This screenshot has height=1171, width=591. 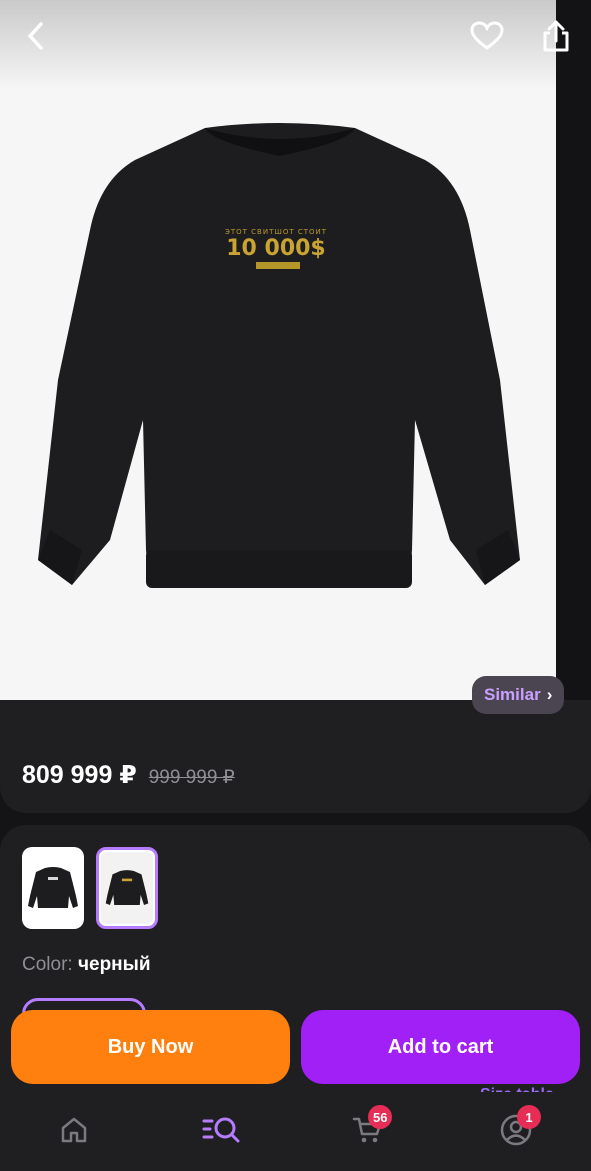 I want to click on similar-button: Similar ›, so click(x=518, y=695).